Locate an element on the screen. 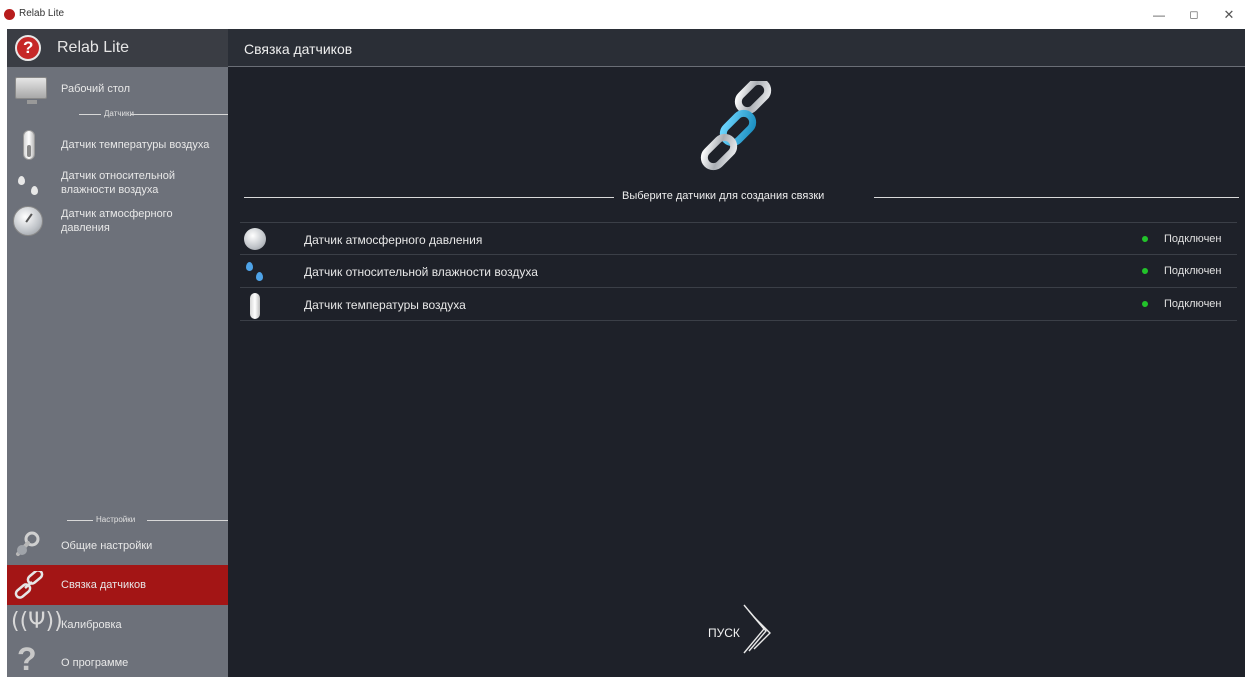 Image resolution: width=1245 pixels, height=677 pixels. sensor-name: Датчик температуры воздуха is located at coordinates (385, 305).